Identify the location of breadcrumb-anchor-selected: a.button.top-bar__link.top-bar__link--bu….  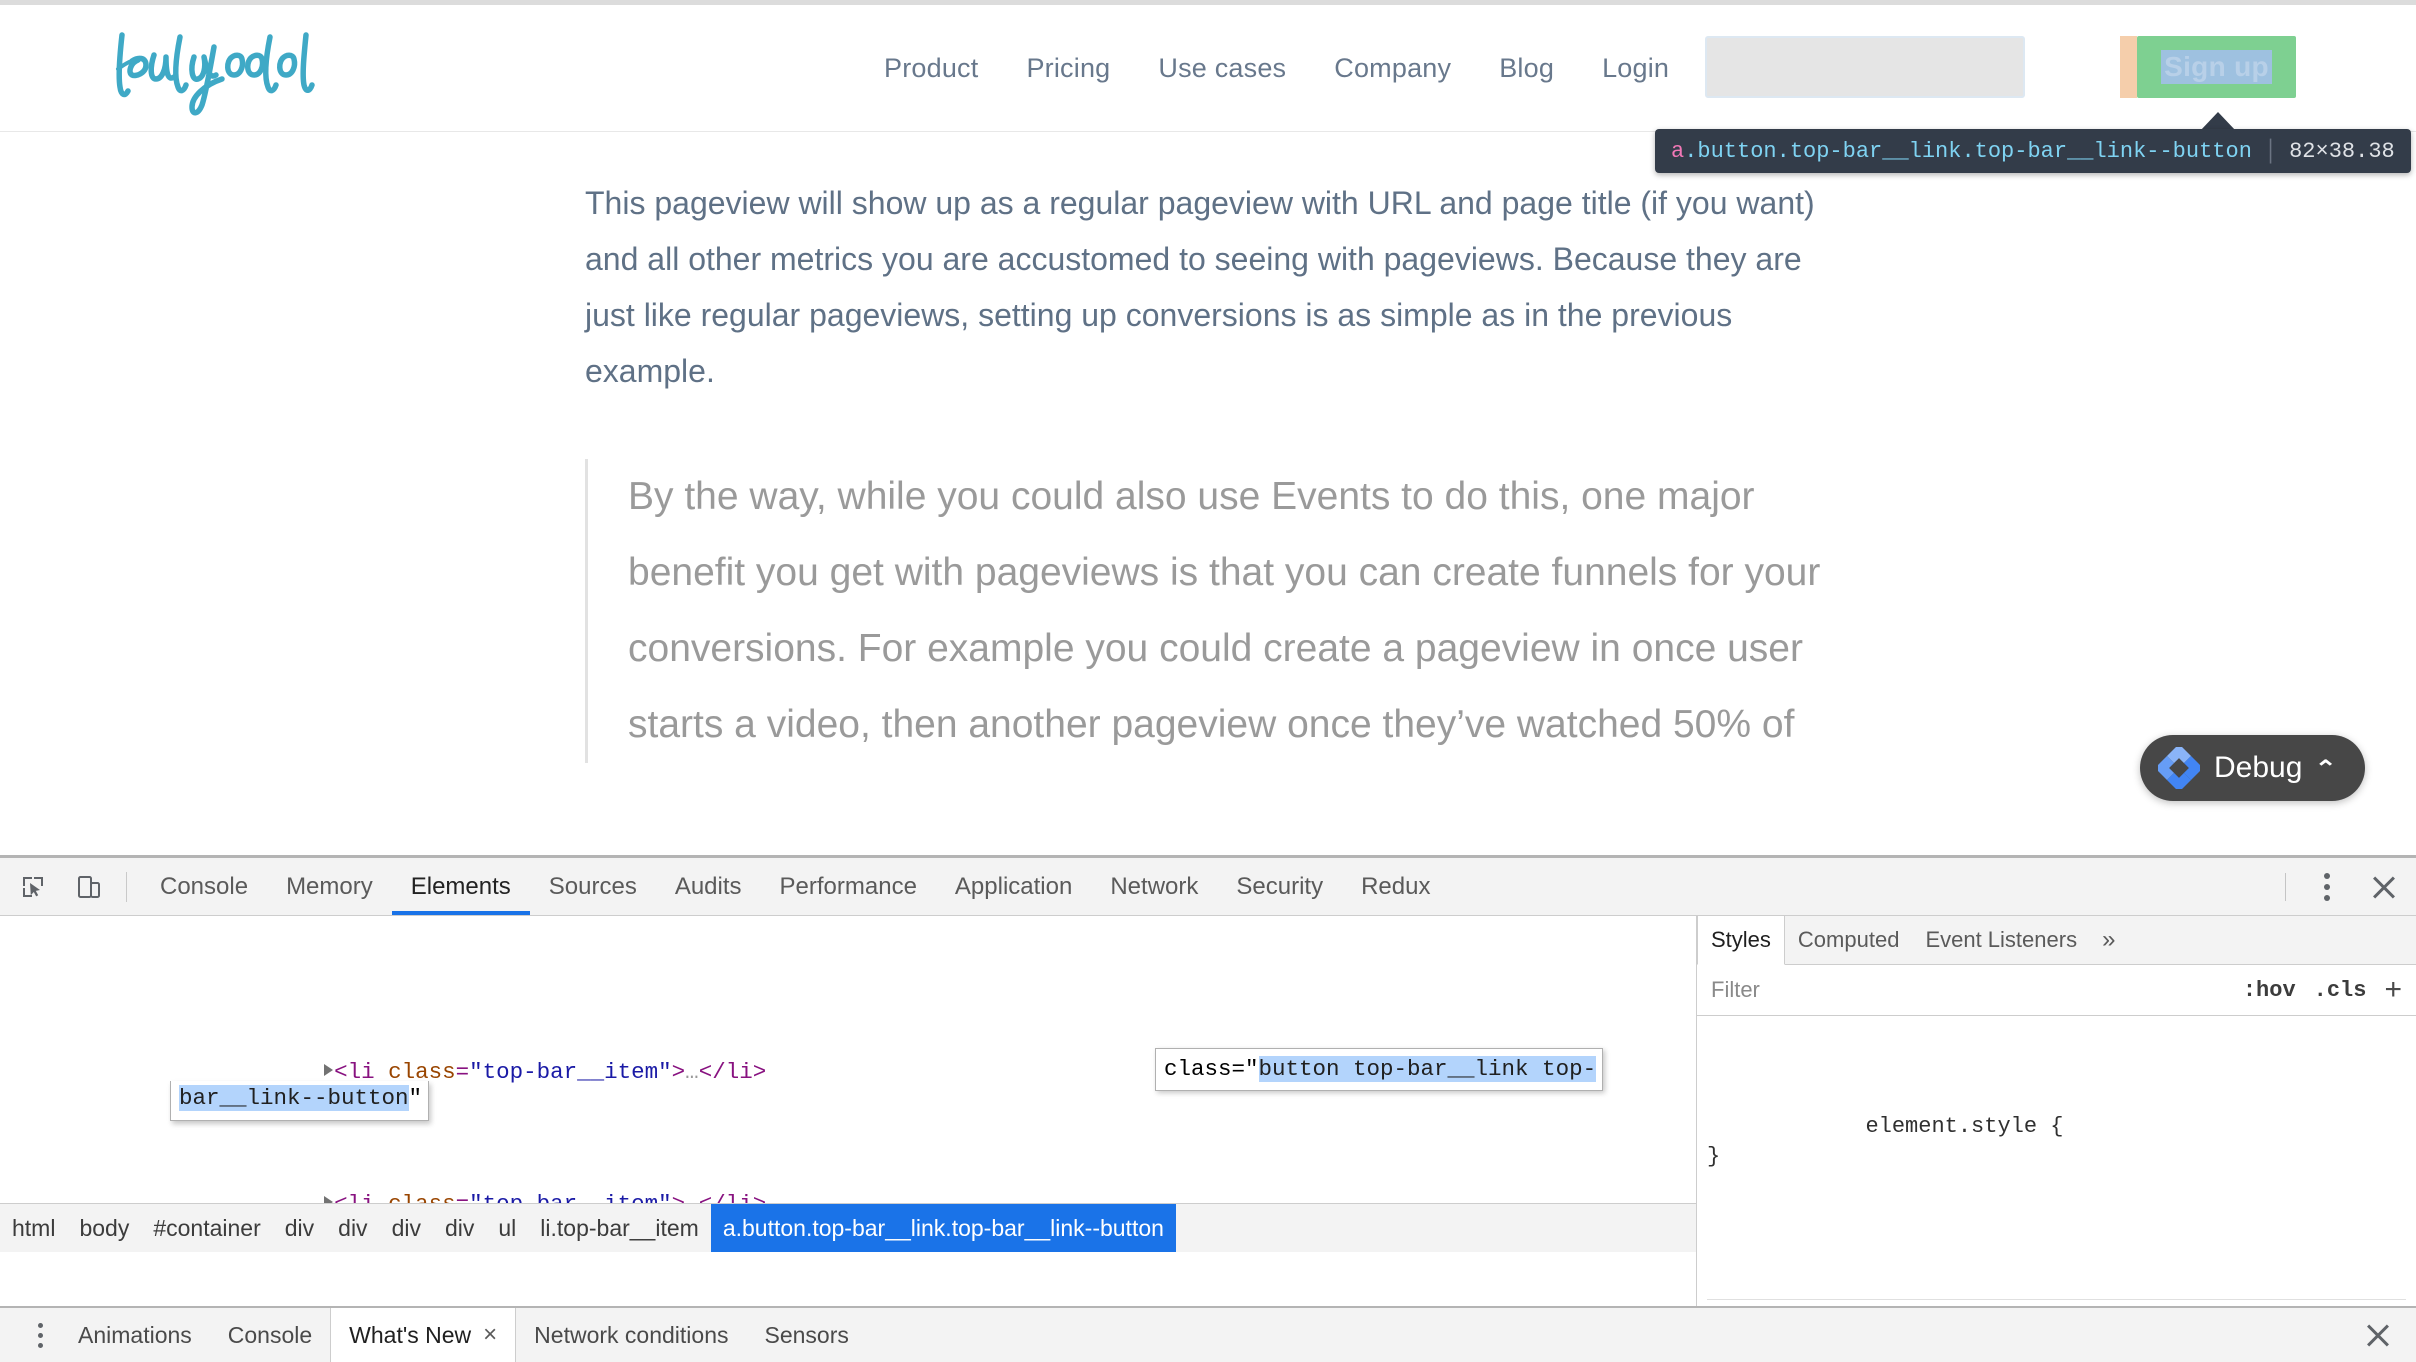
(943, 1228).